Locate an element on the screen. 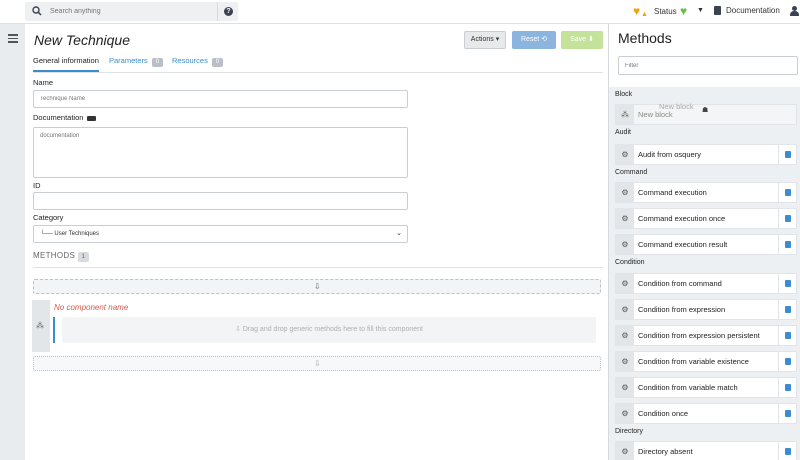 The image size is (800, 460). block-icon: ☗ is located at coordinates (705, 110).